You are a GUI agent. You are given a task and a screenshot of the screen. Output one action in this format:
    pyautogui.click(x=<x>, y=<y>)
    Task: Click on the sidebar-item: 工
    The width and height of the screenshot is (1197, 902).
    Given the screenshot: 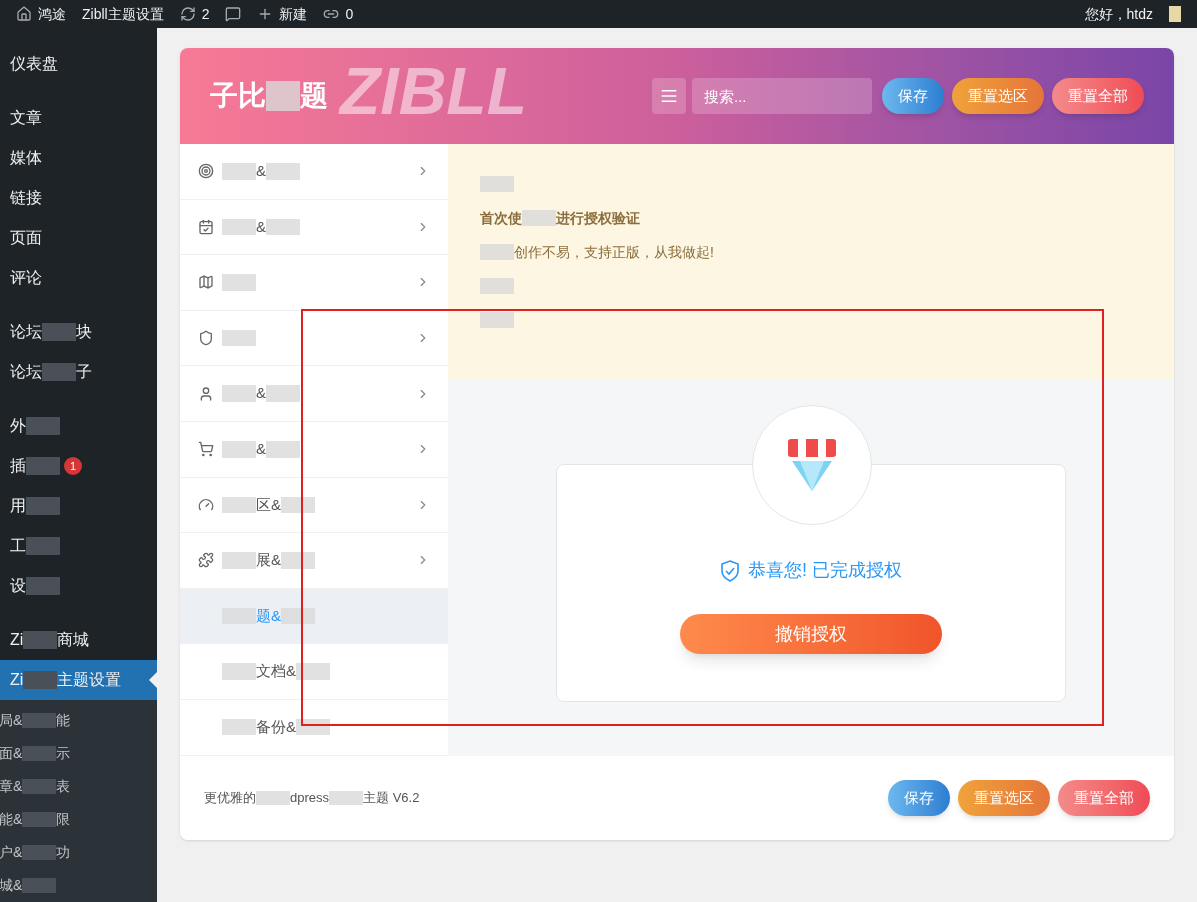 What is the action you would take?
    pyautogui.click(x=78, y=546)
    